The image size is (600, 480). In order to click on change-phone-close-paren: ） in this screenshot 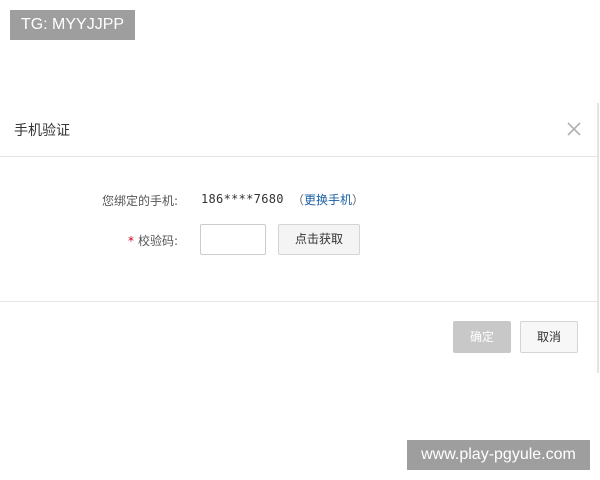, I will do `click(358, 200)`.